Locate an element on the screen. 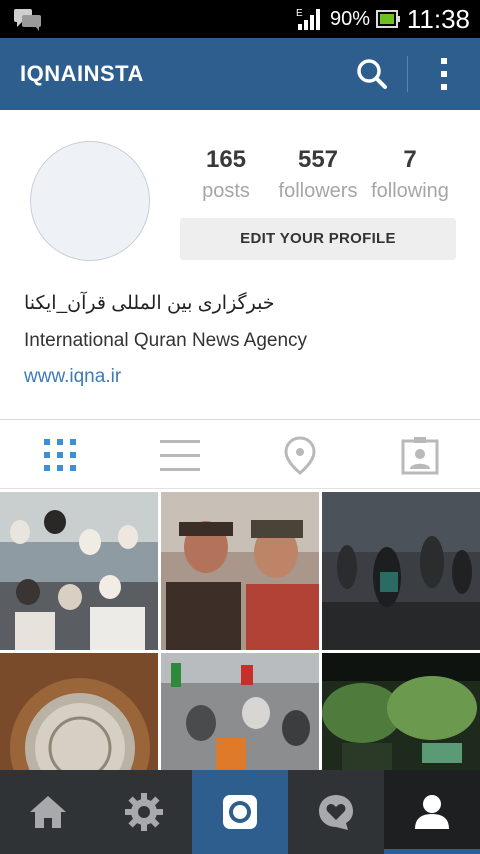  posts-label: posts is located at coordinates (226, 191).